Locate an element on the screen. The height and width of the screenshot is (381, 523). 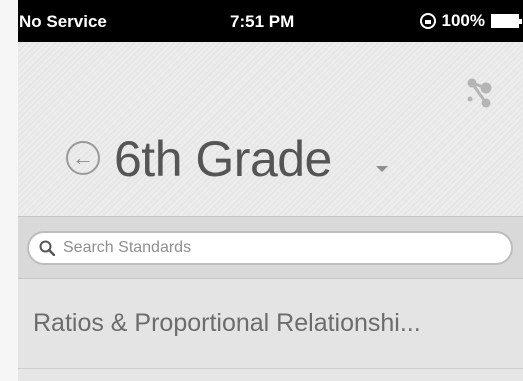
back-arrow-icon: ← is located at coordinates (83, 158).